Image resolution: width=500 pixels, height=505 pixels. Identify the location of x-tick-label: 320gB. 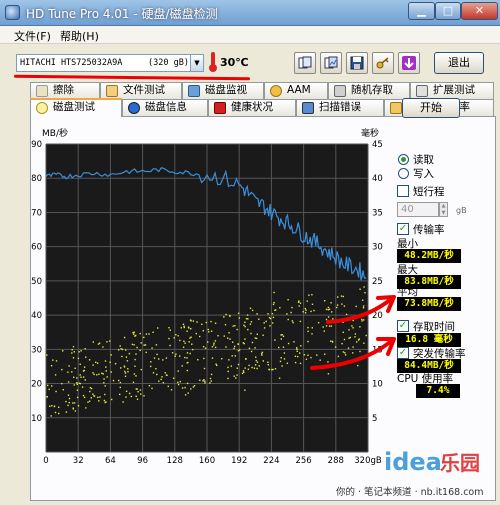
(368, 461).